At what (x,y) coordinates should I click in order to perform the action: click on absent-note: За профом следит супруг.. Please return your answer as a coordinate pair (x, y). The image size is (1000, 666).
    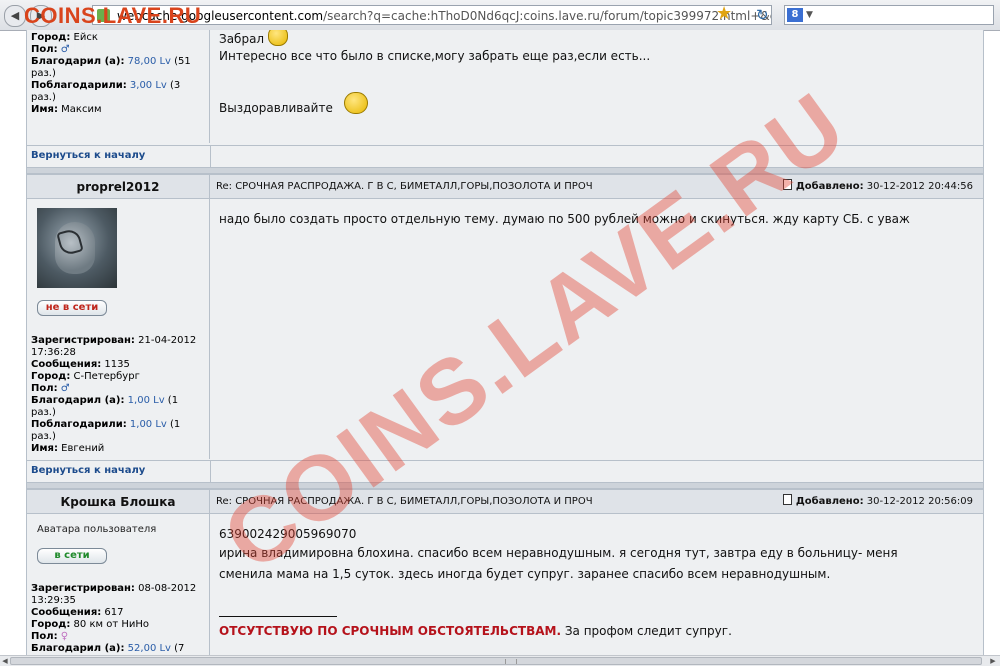
    Looking at the image, I should click on (646, 631).